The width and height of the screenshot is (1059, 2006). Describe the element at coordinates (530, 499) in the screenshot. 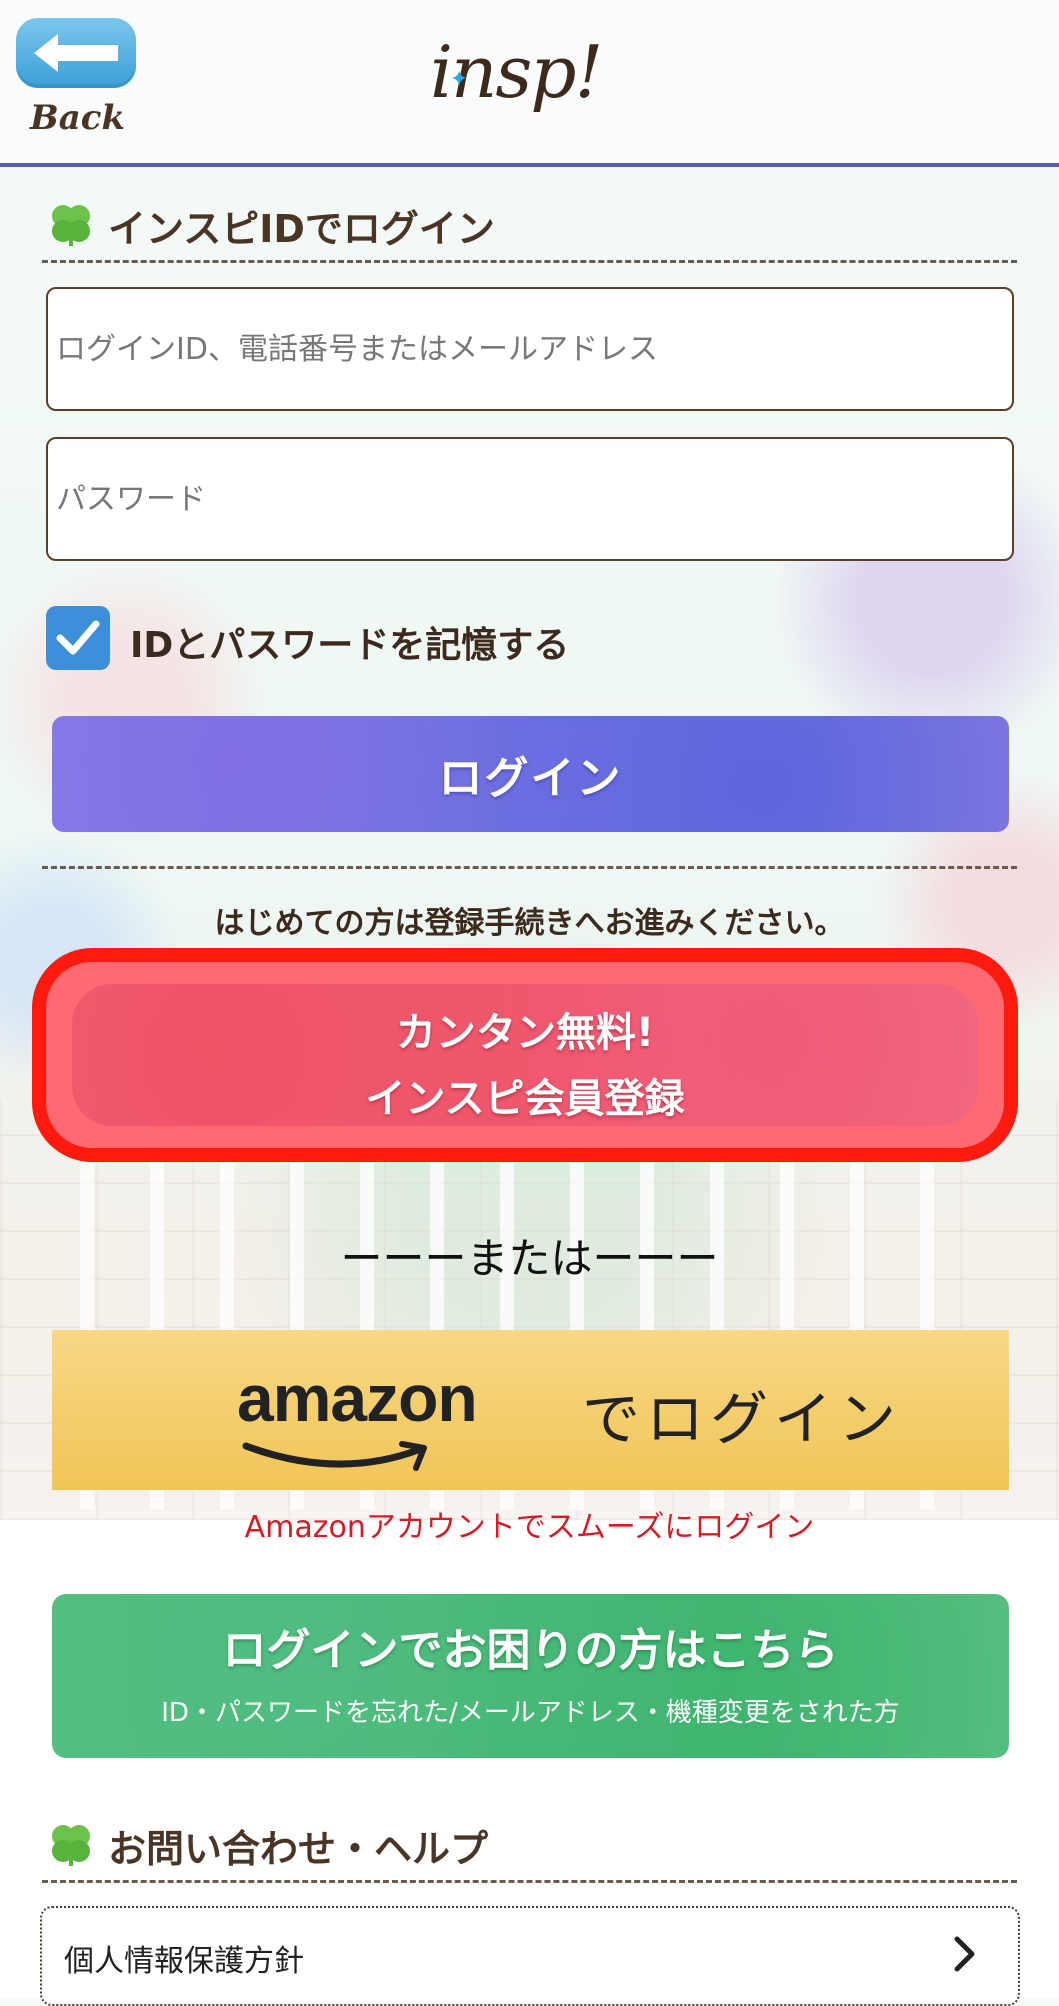

I see `password-input` at that location.